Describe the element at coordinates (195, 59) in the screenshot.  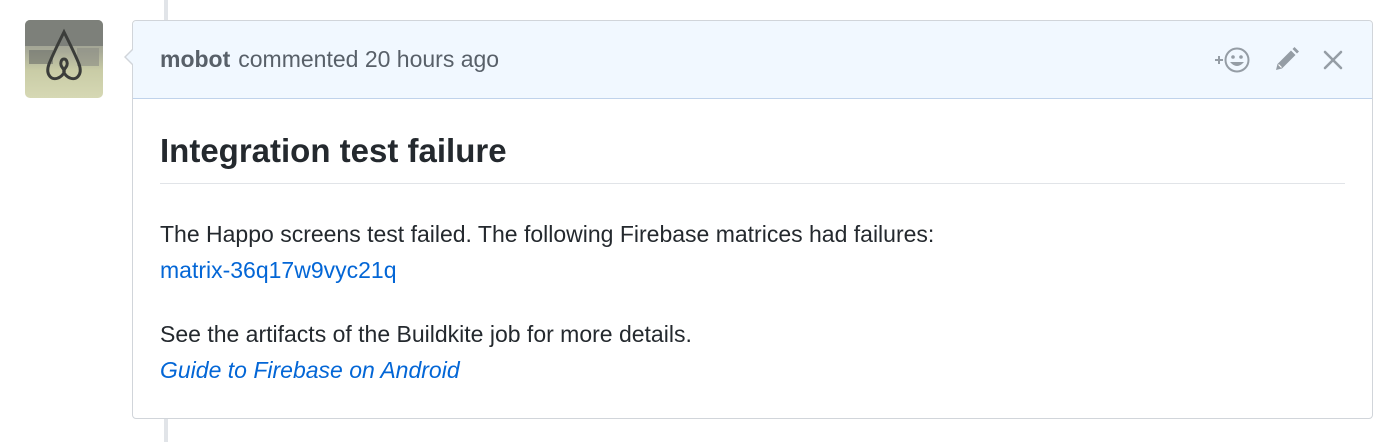
I see `author-name: mobot` at that location.